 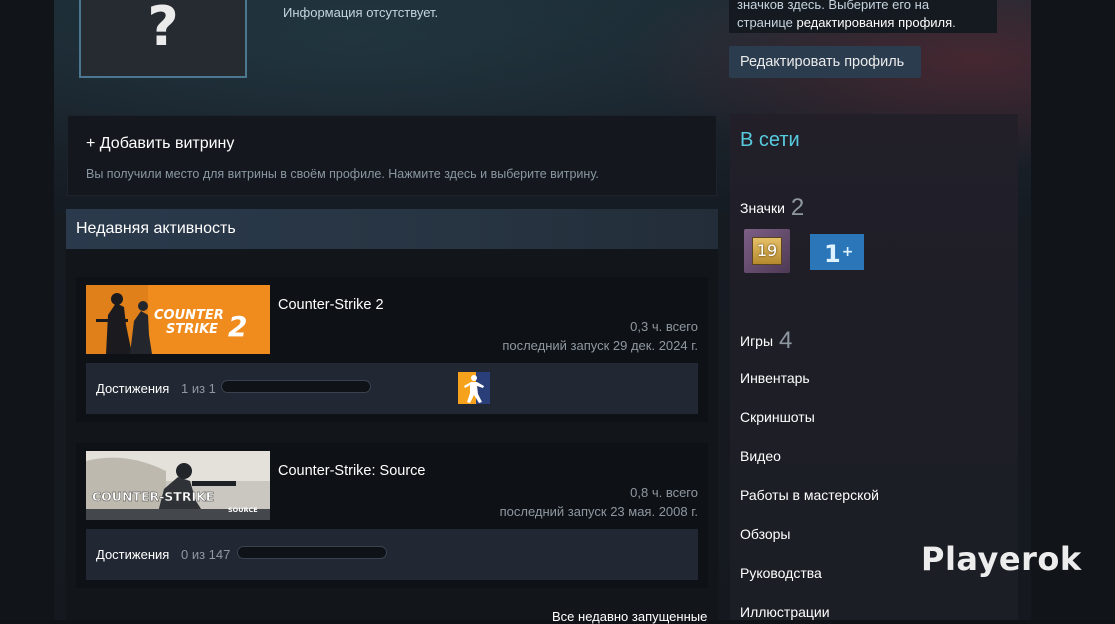 I want to click on cs2-capsule-art: COUNTER STRIKE 2, so click(x=178, y=319).